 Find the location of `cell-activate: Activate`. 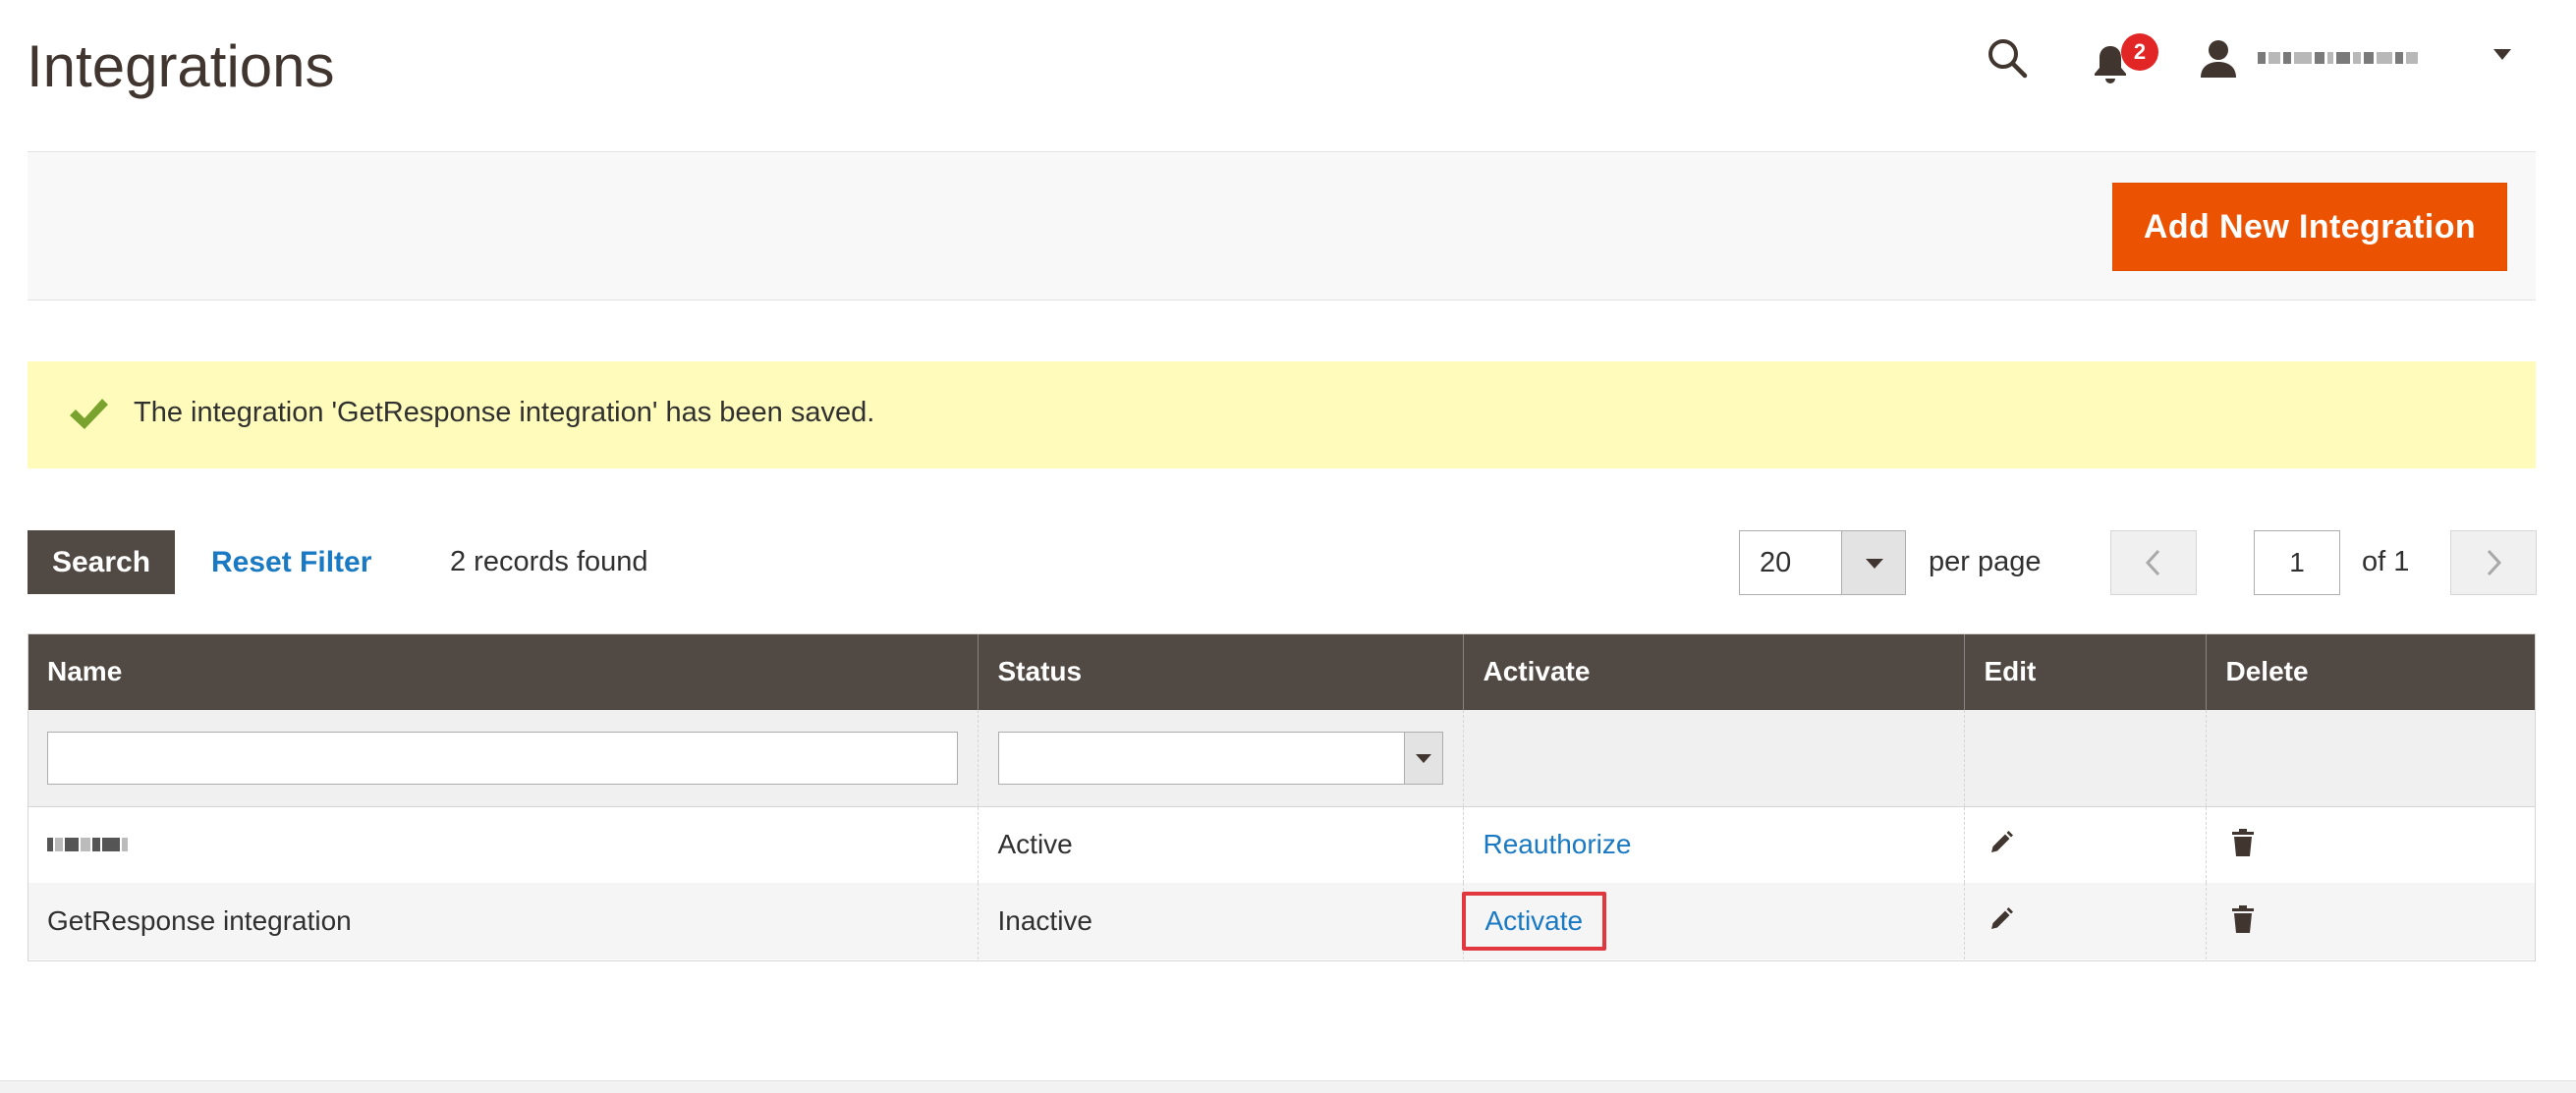

cell-activate: Activate is located at coordinates (1712, 921).